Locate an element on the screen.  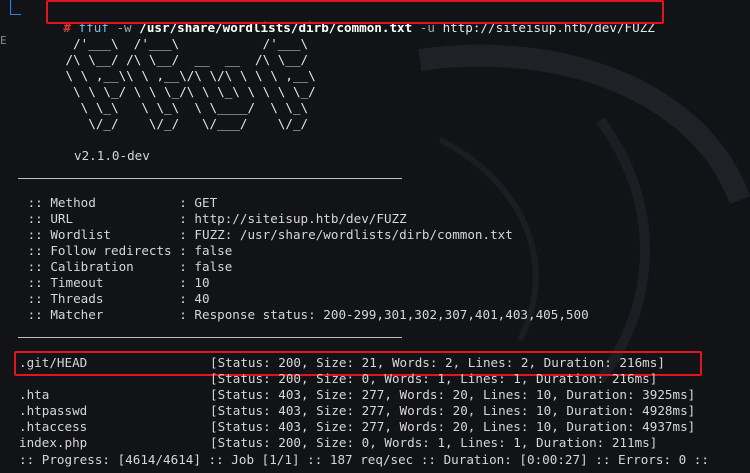
banner-line: /\ \__/ /\ \__/ __ __ /\ \__/ is located at coordinates (164, 59).